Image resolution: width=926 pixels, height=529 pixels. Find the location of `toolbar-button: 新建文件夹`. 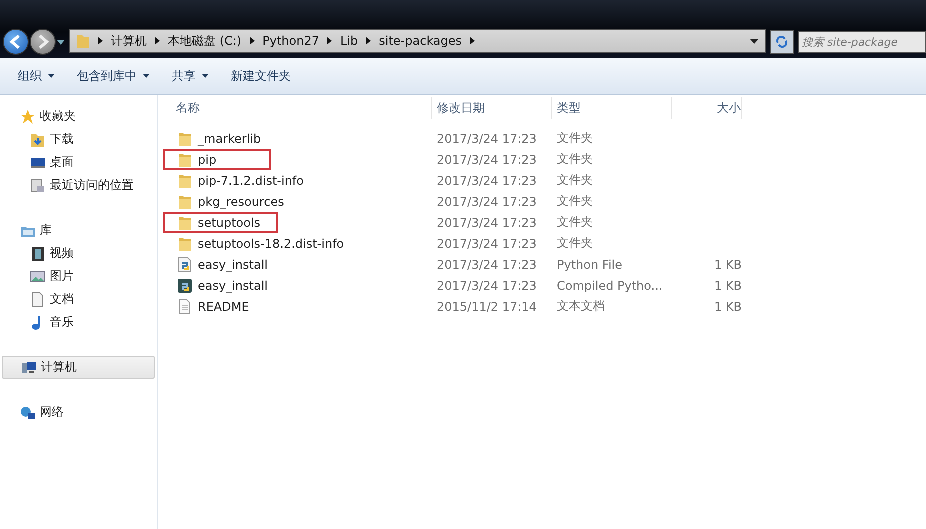

toolbar-button: 新建文件夹 is located at coordinates (261, 76).